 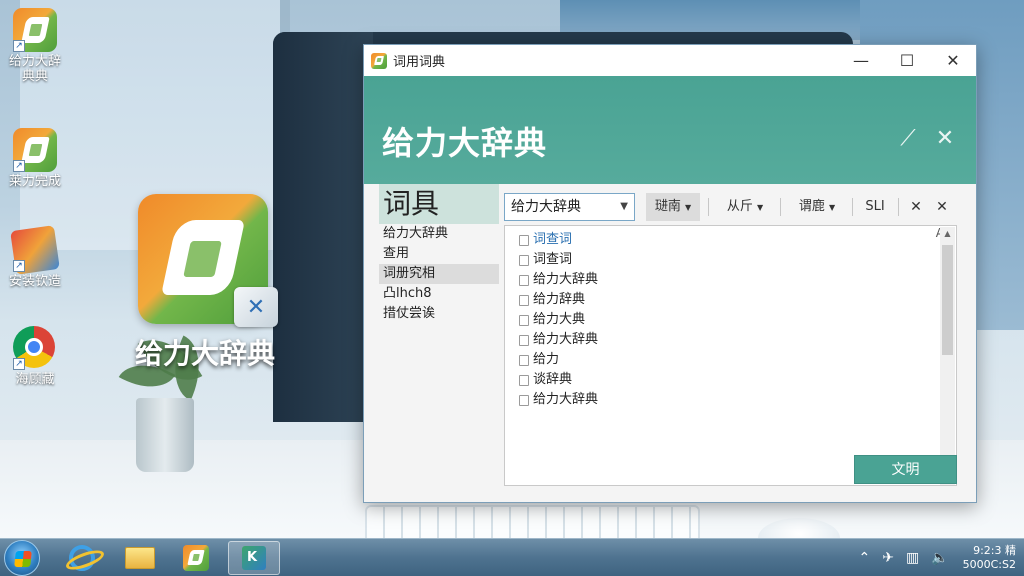 I want to click on desktop-icon-label: 海顾藏, so click(x=35, y=379).